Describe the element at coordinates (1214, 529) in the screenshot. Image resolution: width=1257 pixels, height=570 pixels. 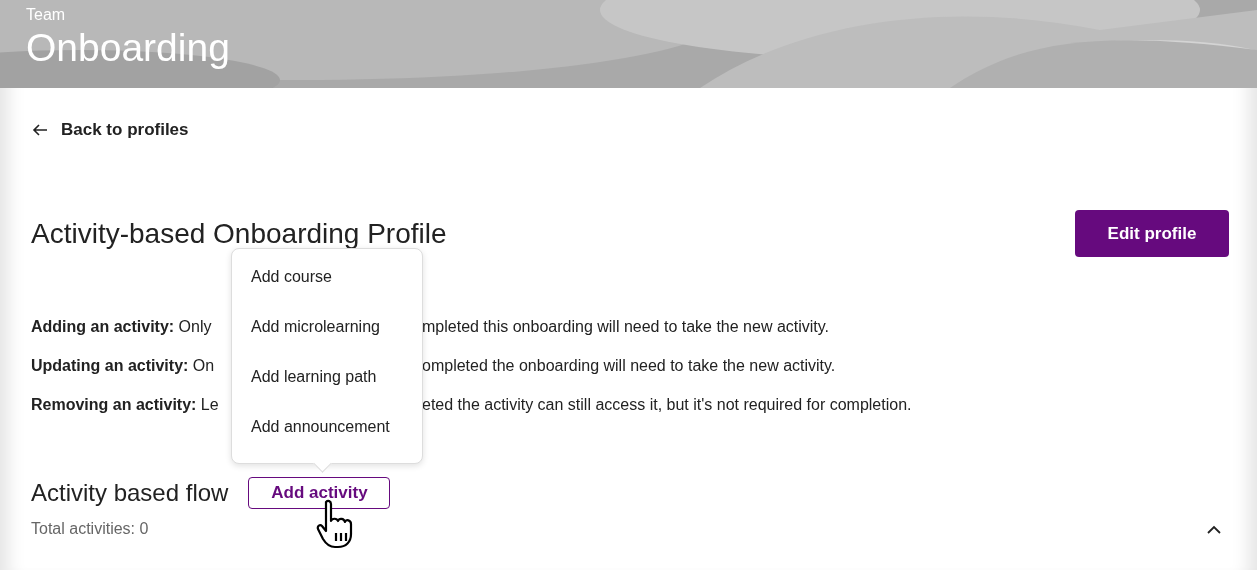
I see `chevron-icon` at that location.